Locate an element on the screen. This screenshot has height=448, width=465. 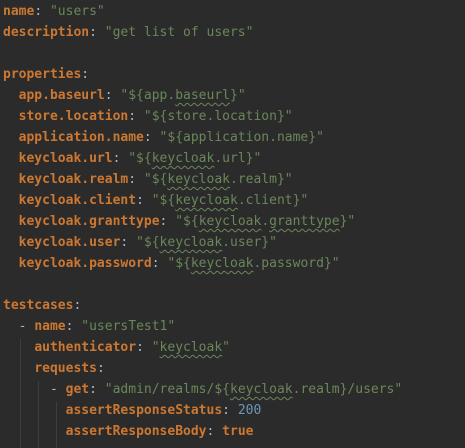
code-line: testcases: is located at coordinates (42, 305).